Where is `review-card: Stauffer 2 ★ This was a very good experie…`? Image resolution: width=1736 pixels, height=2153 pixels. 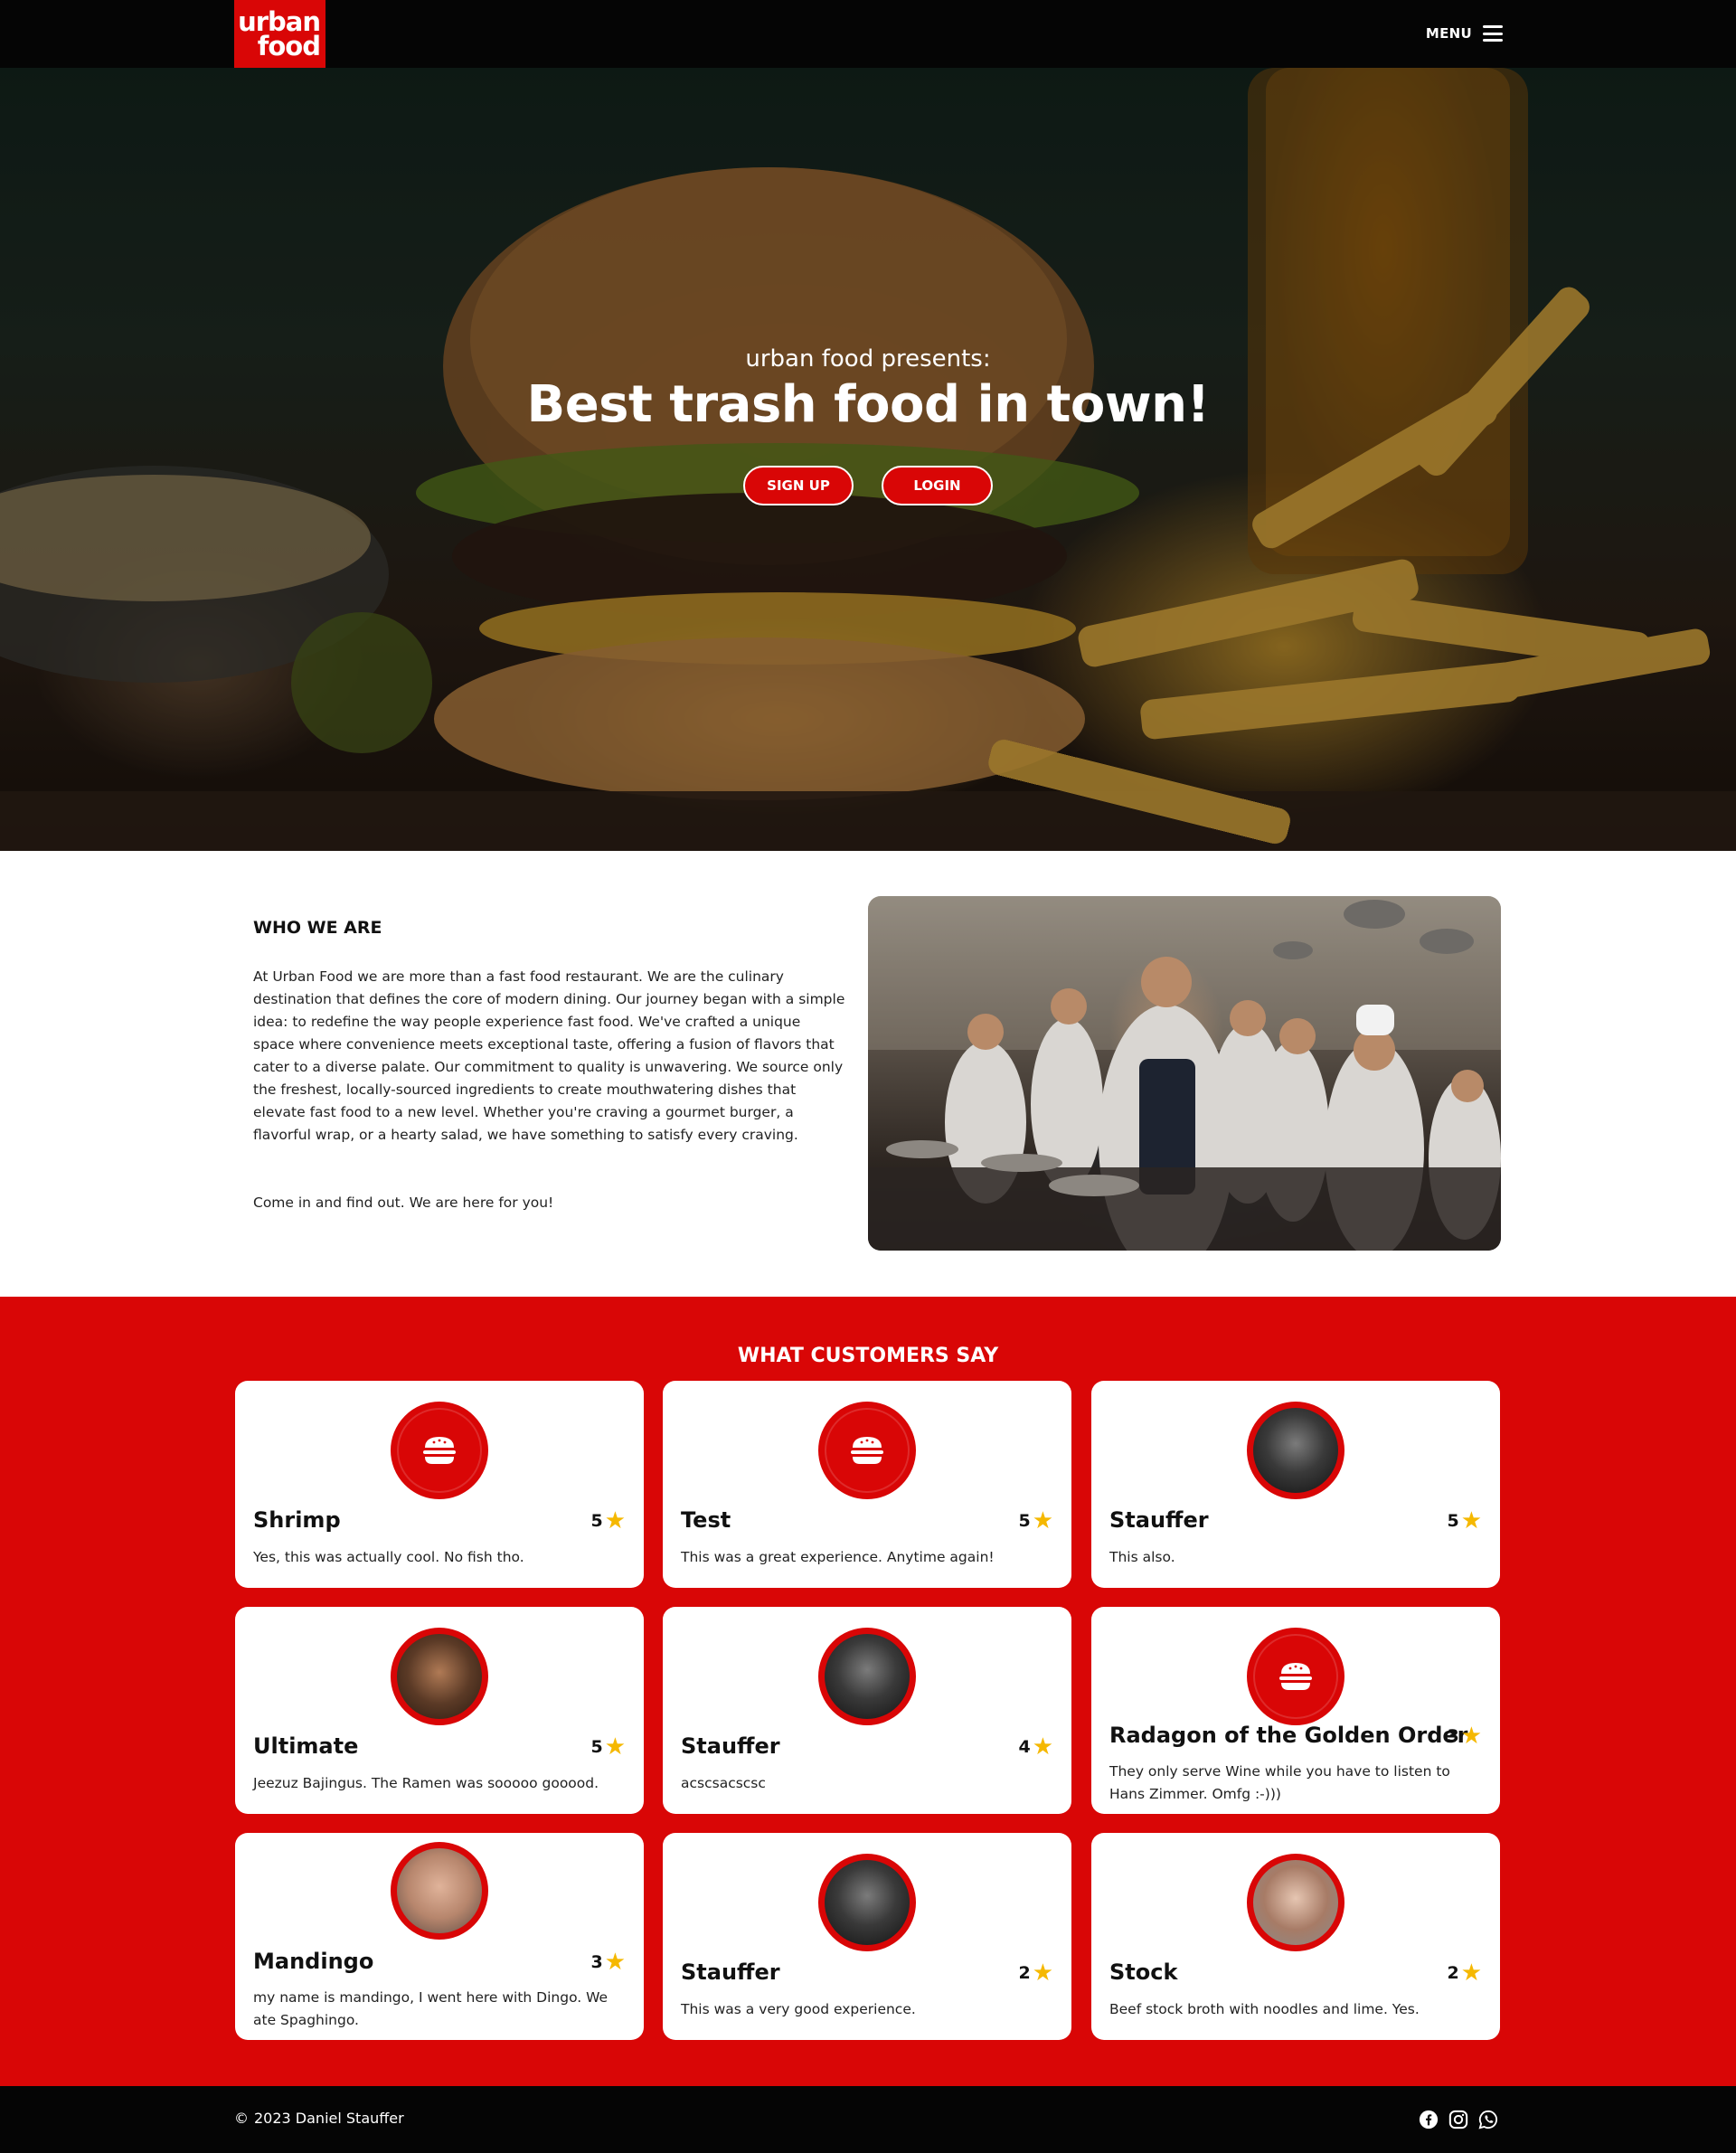
review-card: Stauffer 2 ★ This was a very good experie… is located at coordinates (867, 1936).